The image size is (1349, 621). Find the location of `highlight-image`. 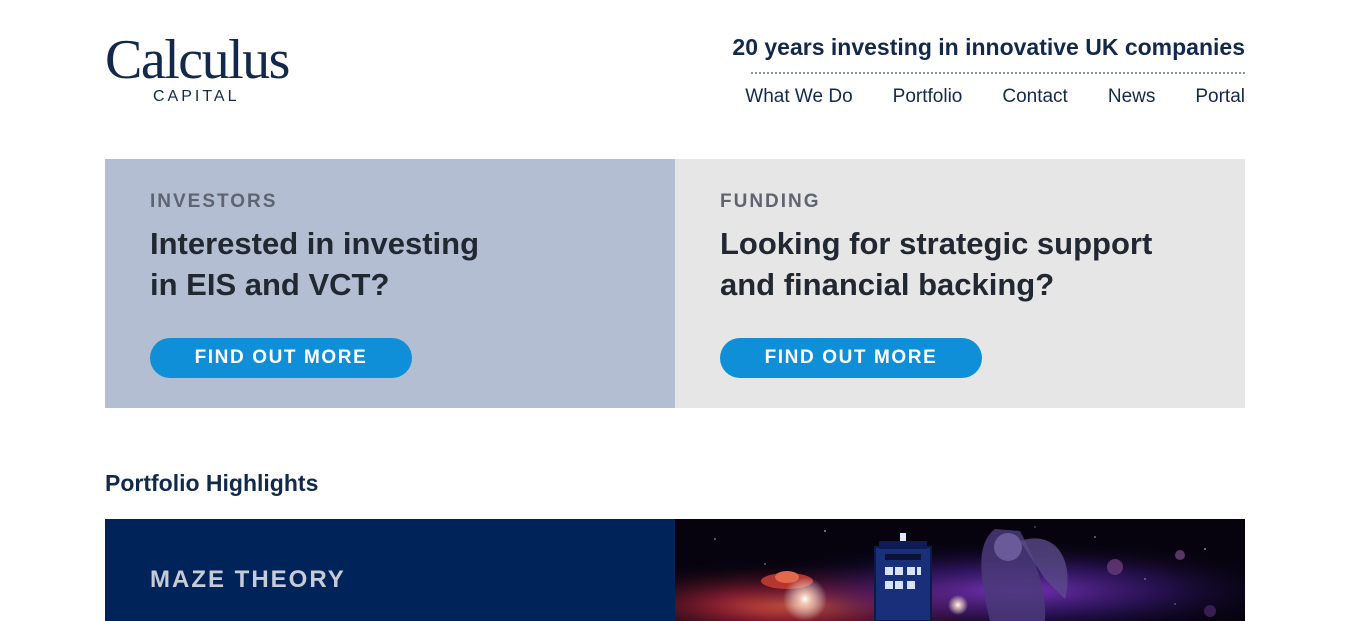

highlight-image is located at coordinates (960, 570).